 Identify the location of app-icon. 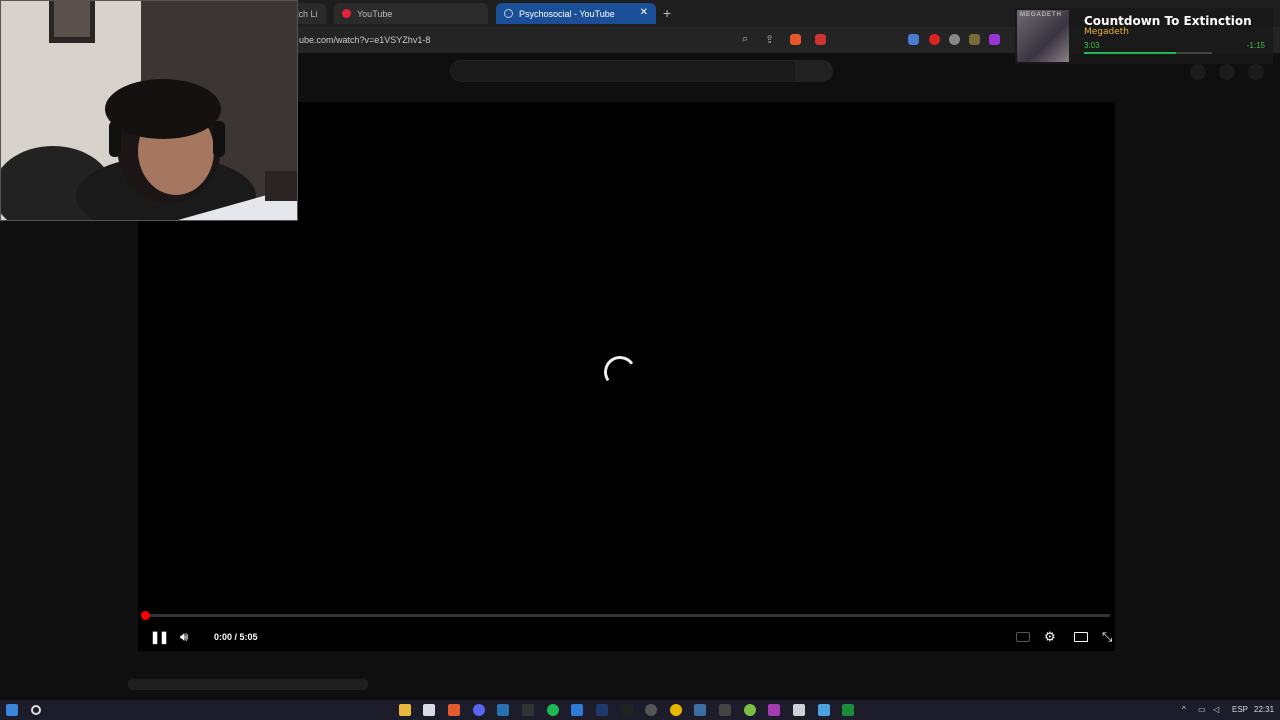
(528, 710).